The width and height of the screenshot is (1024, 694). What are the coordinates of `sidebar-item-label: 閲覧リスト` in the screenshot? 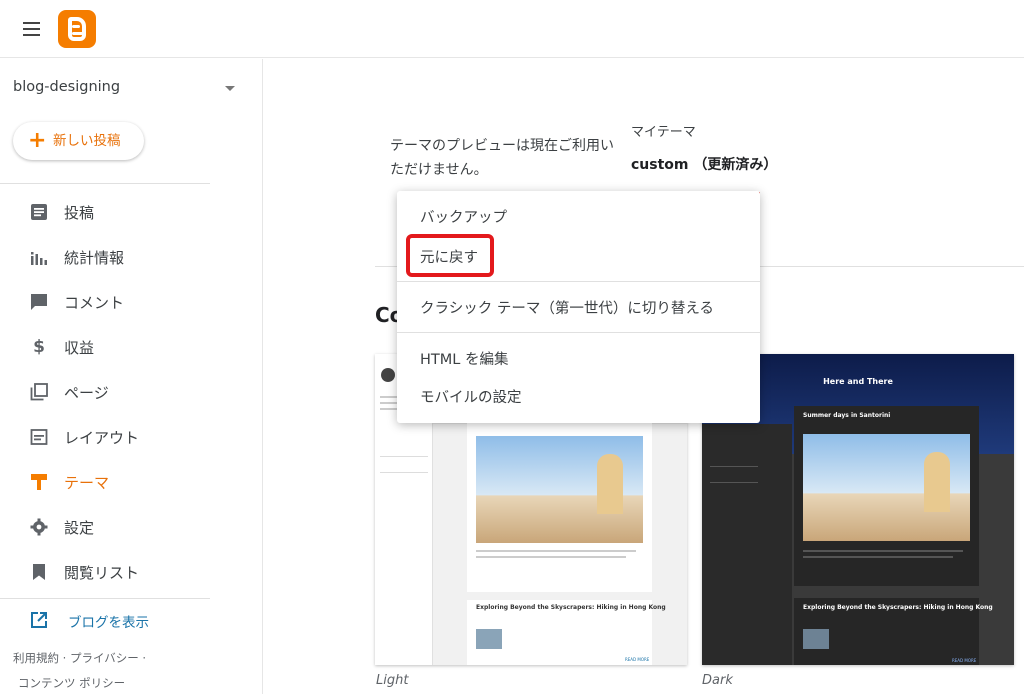 It's located at (102, 573).